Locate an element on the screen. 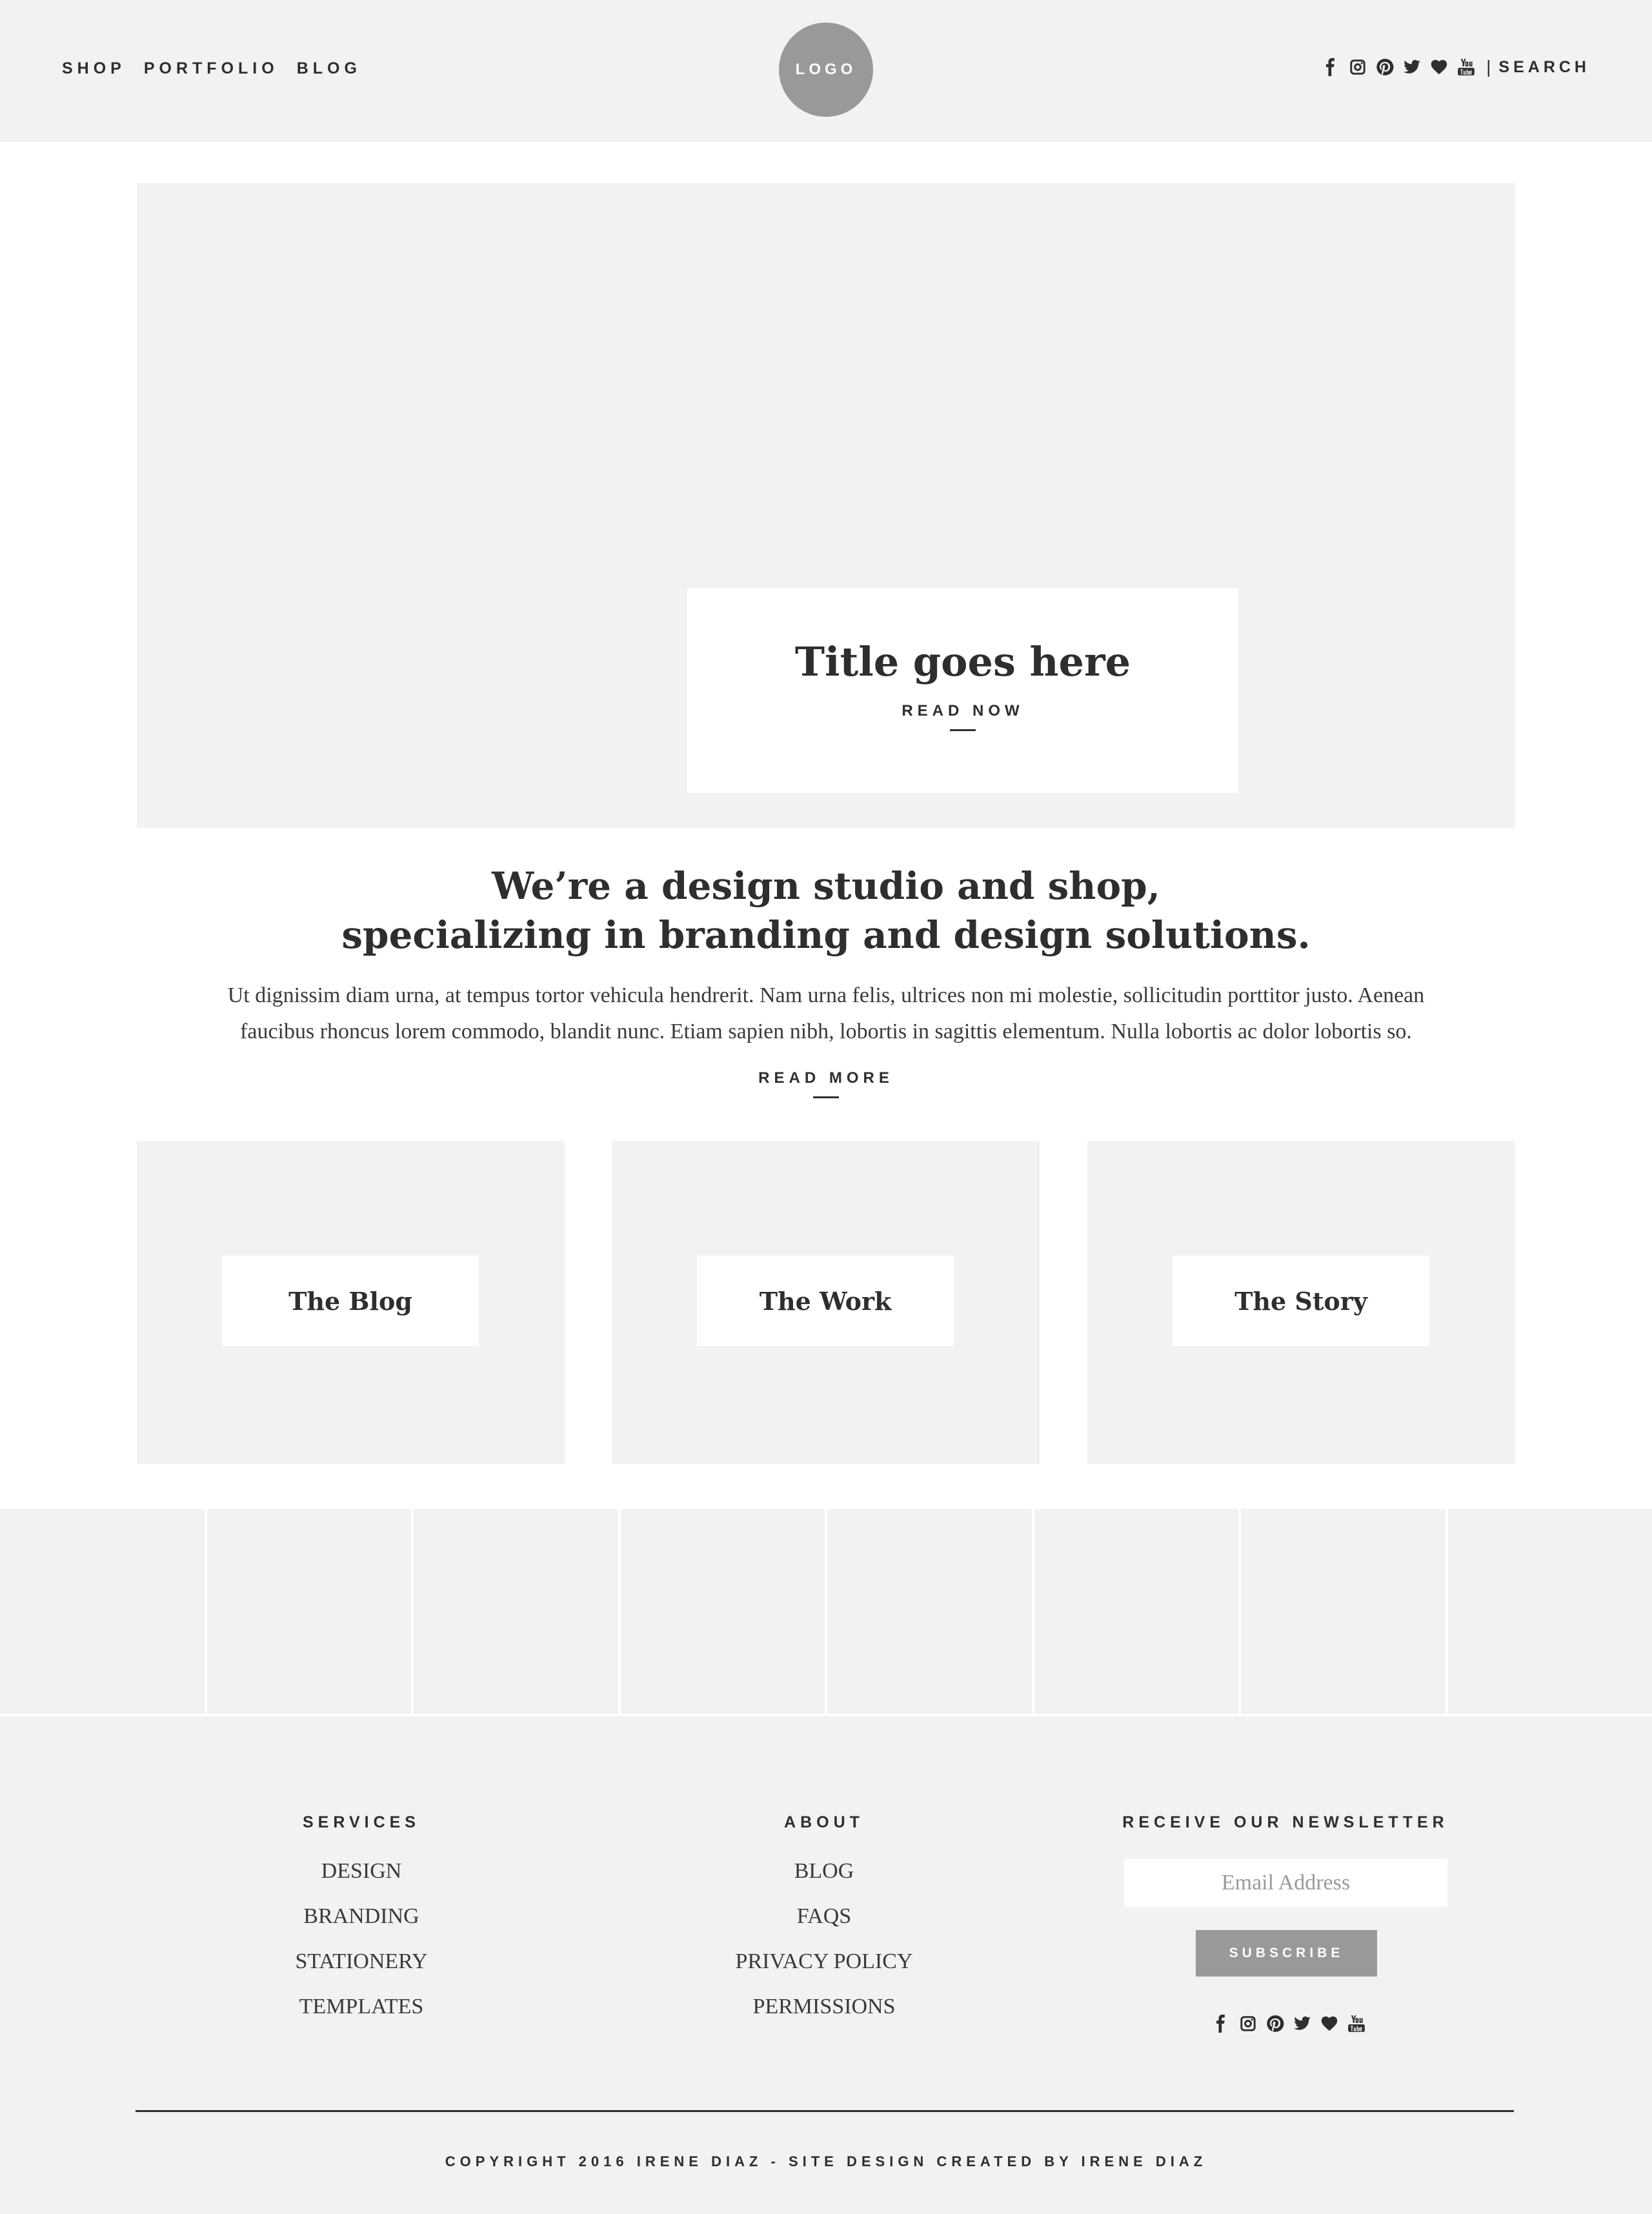  search-link: SEARCH is located at coordinates (1544, 67).